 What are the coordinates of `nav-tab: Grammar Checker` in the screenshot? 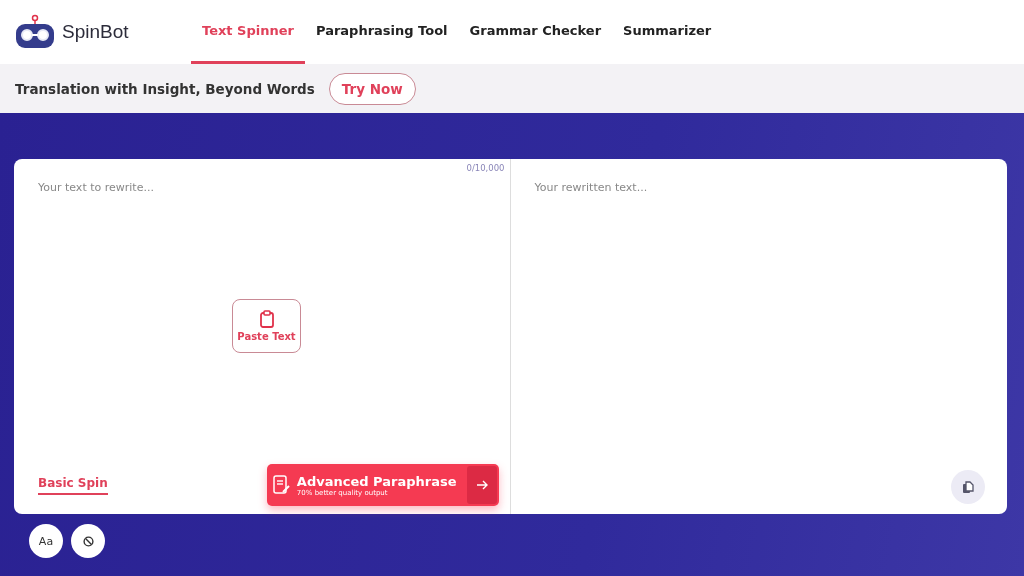 It's located at (535, 32).